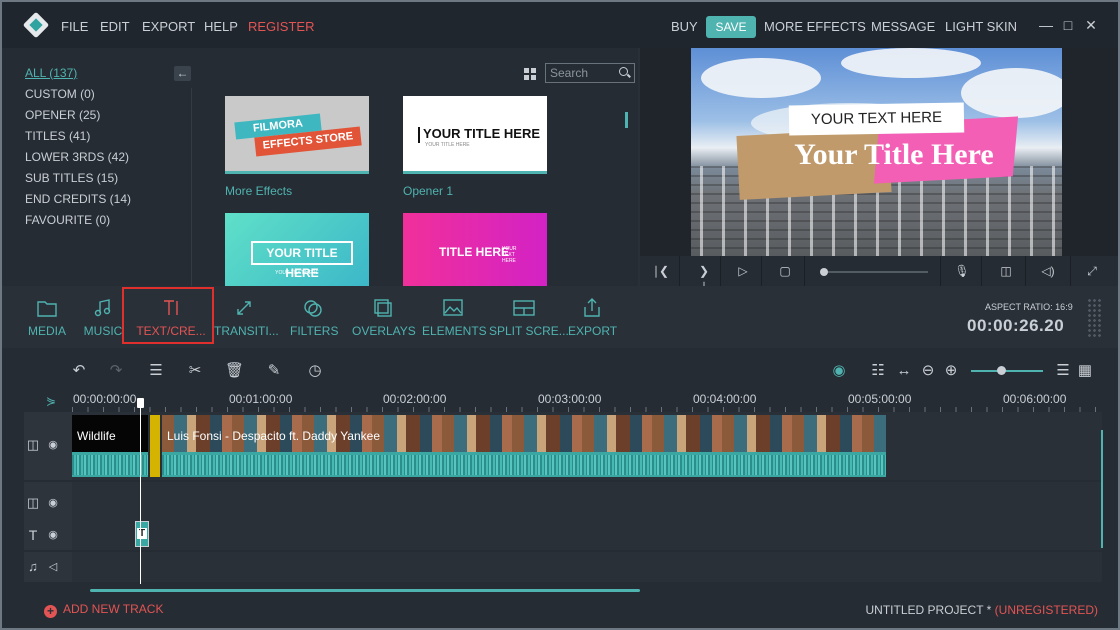 The image size is (1120, 630). What do you see at coordinates (33, 502) in the screenshot?
I see `pip-film-icon: ◫` at bounding box center [33, 502].